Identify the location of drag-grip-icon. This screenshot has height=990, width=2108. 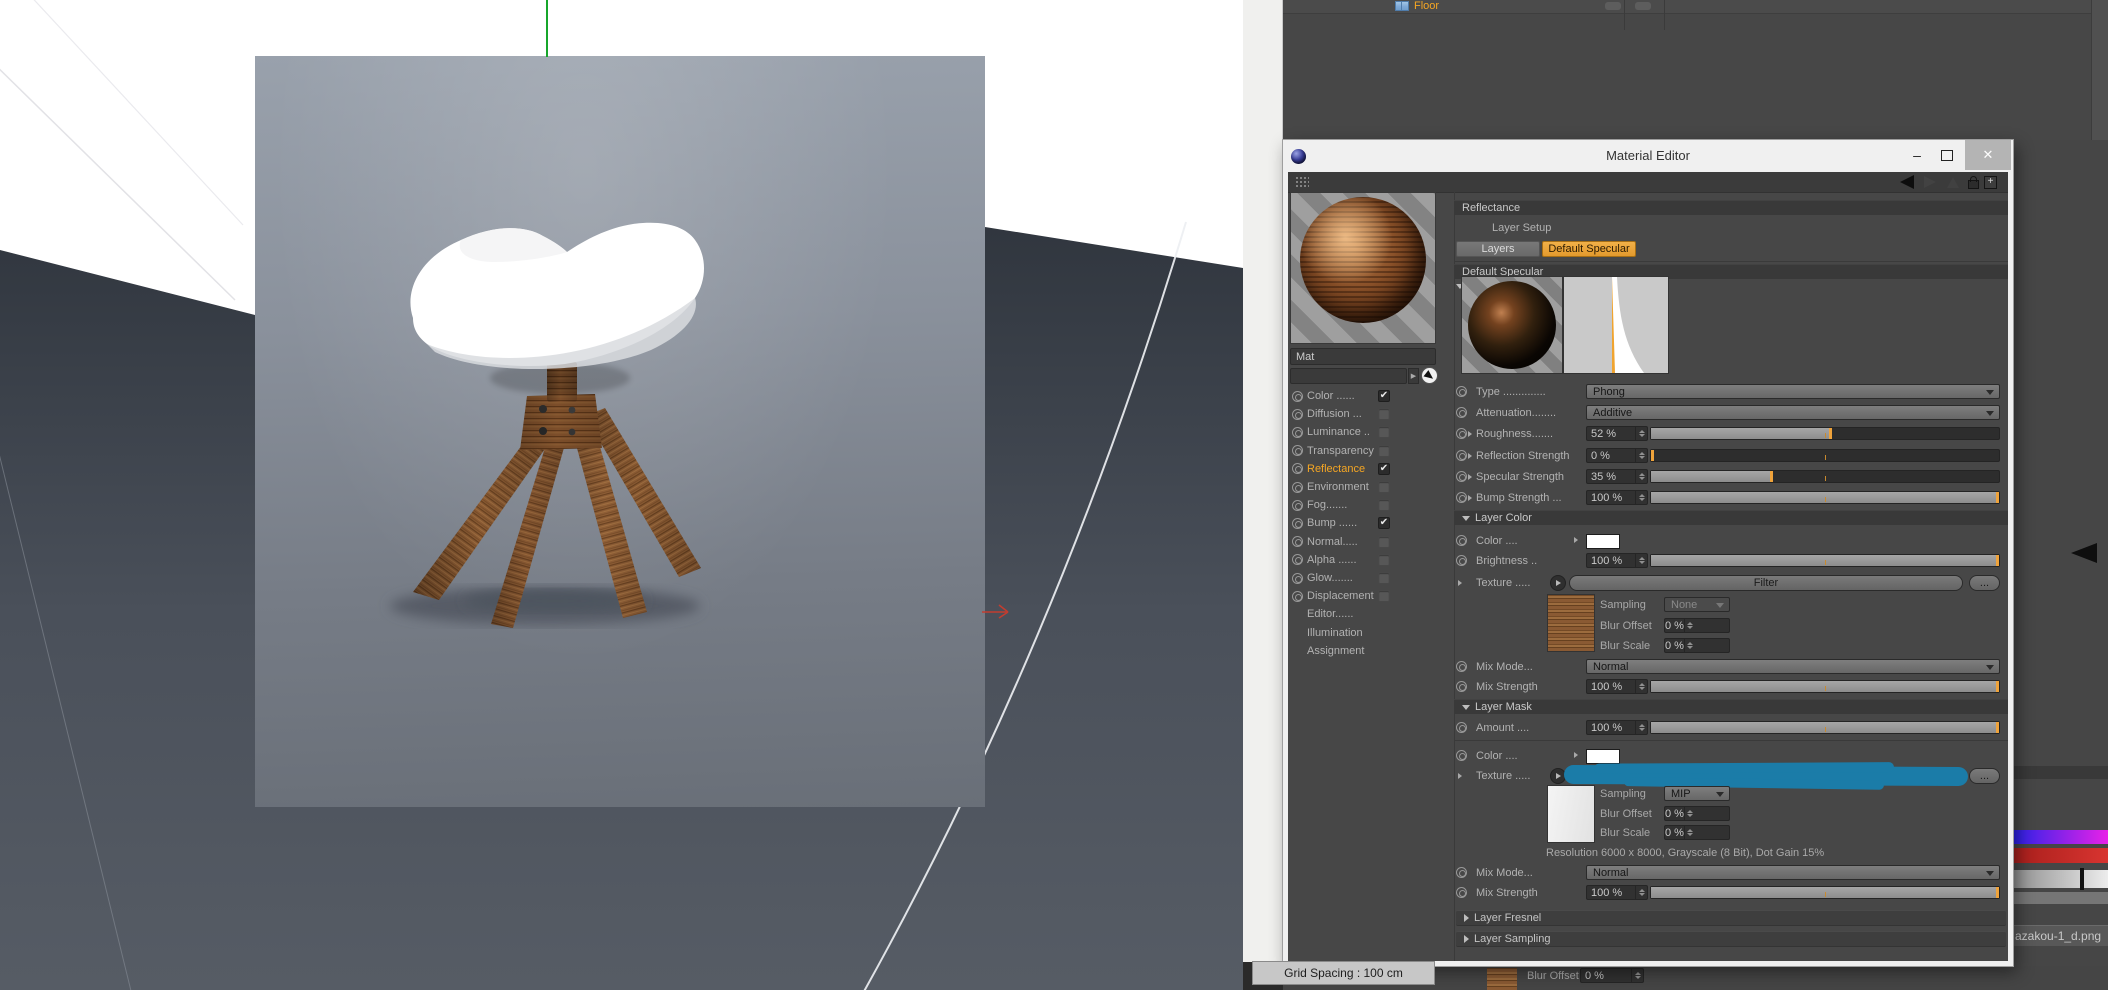
(1302, 182).